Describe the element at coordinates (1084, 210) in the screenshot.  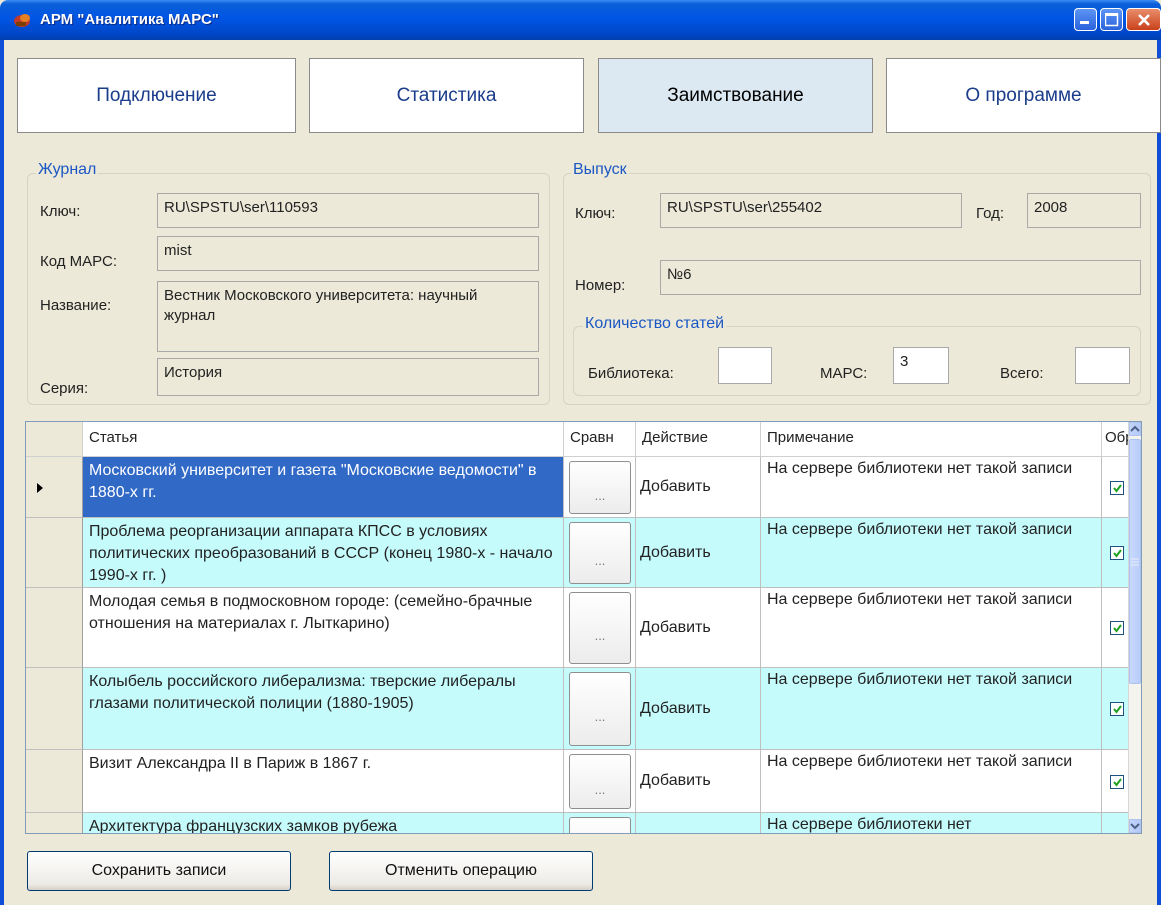
I see `issue-year-field: 2008` at that location.